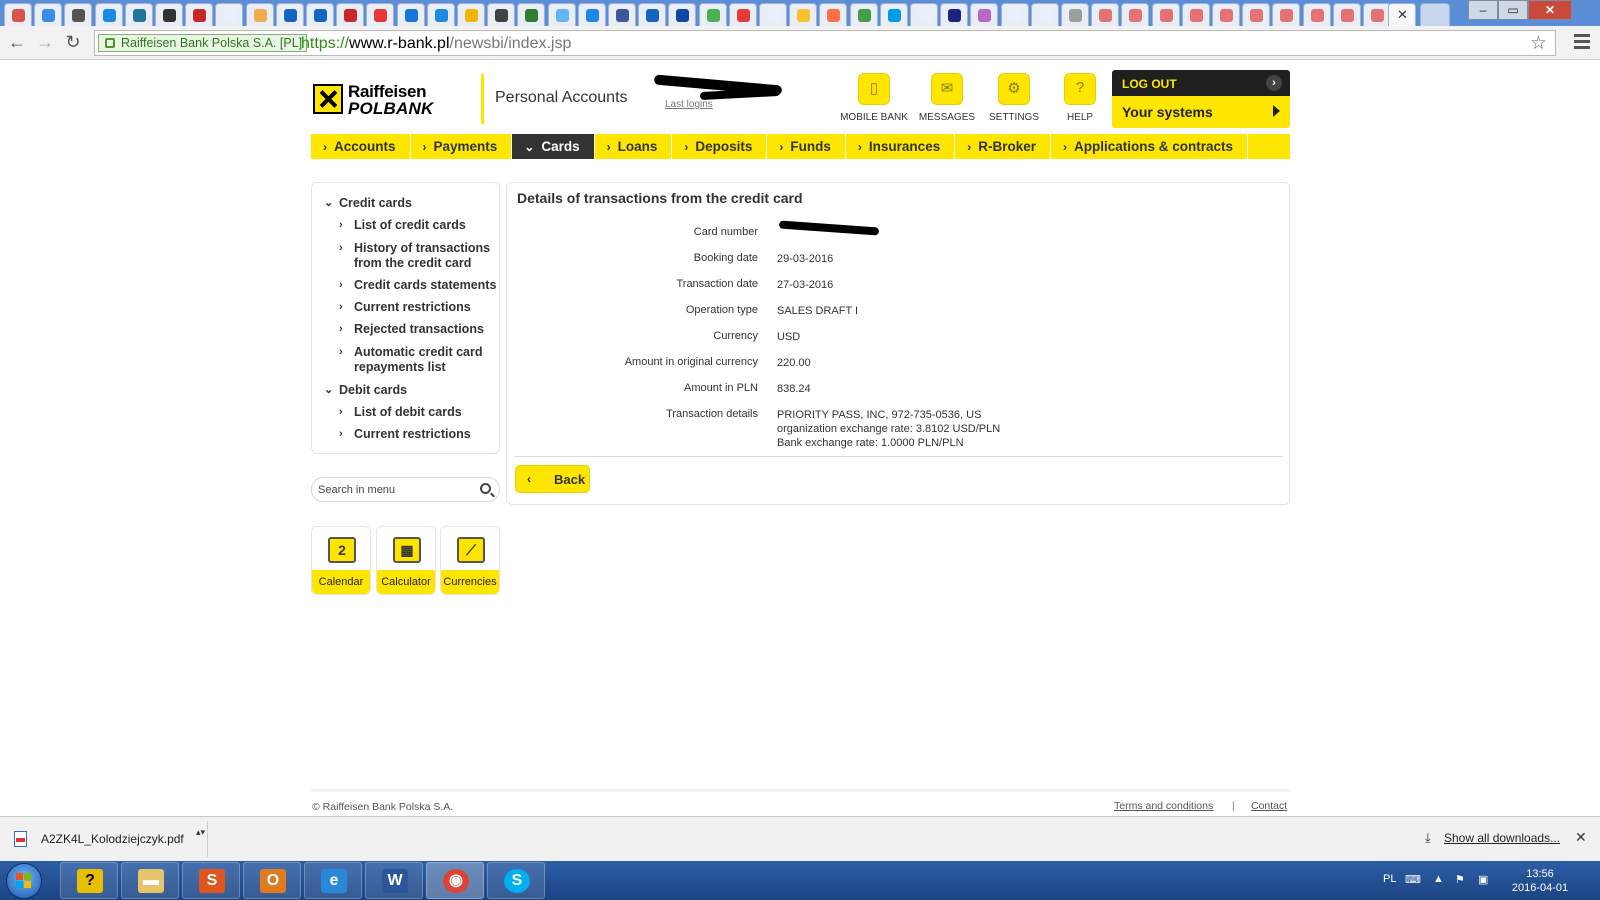  What do you see at coordinates (947, 98) in the screenshot?
I see `messages-button: ✉ MESSAGES` at bounding box center [947, 98].